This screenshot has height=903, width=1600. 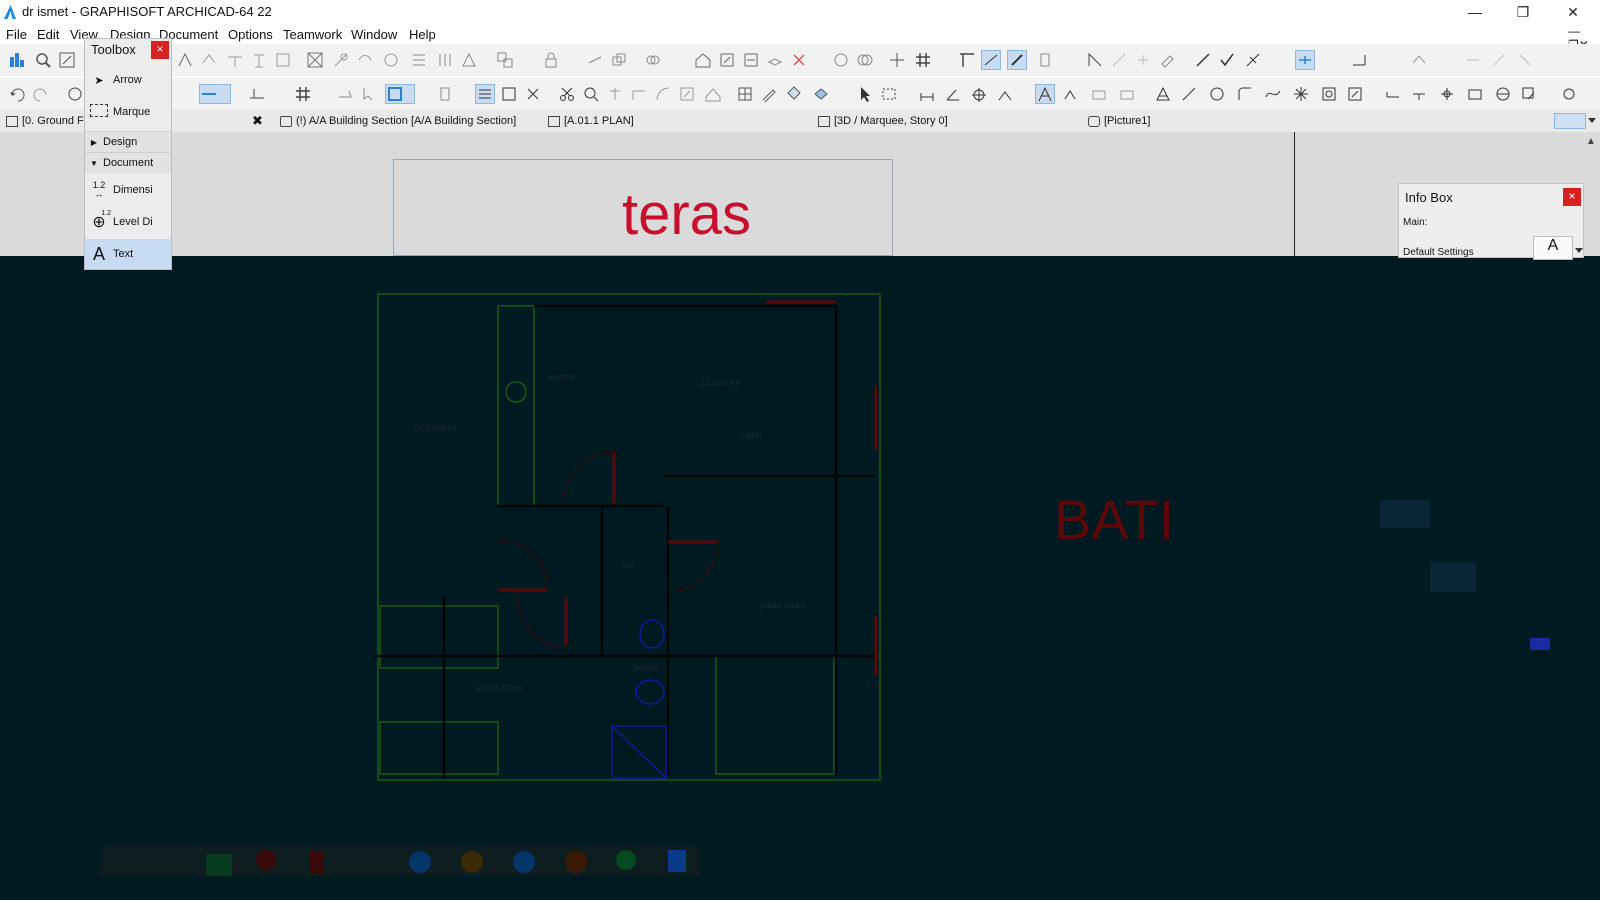 What do you see at coordinates (1499, 60) in the screenshot?
I see `markup-icon` at bounding box center [1499, 60].